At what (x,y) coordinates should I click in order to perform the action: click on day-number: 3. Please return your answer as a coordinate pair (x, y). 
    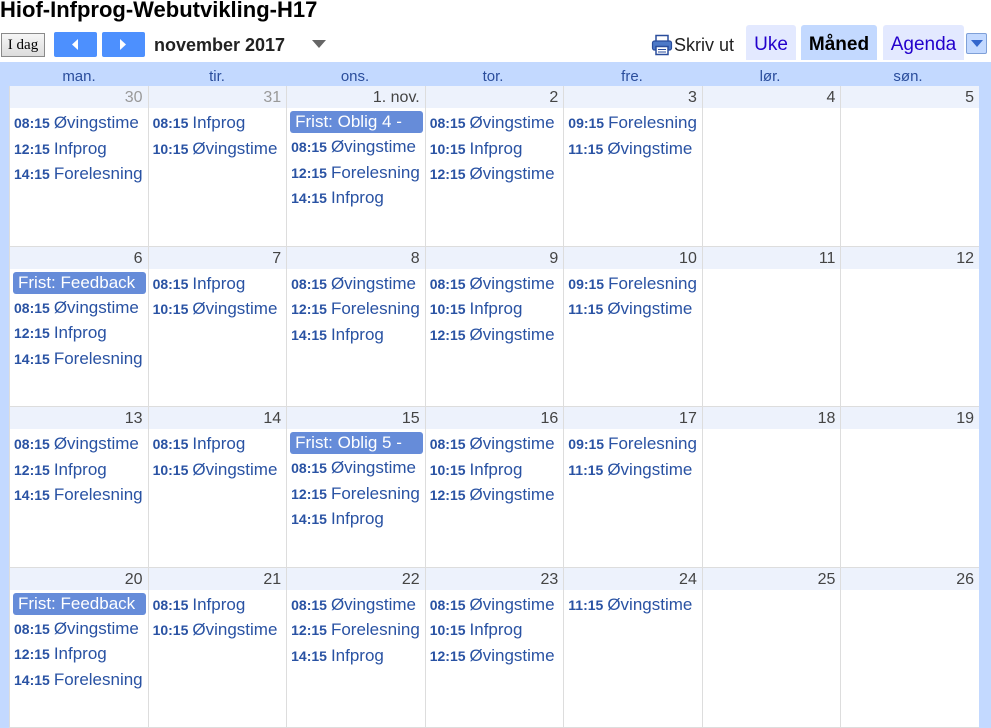
    Looking at the image, I should click on (633, 97).